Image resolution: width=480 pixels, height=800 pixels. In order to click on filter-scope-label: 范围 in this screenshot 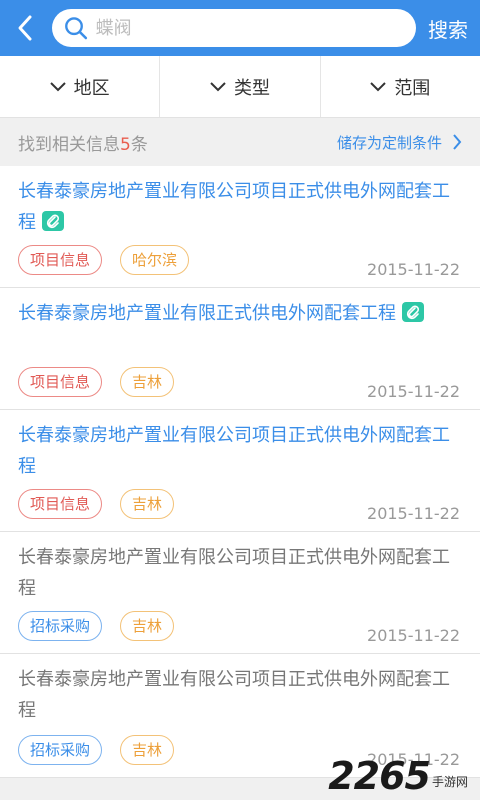, I will do `click(412, 88)`.